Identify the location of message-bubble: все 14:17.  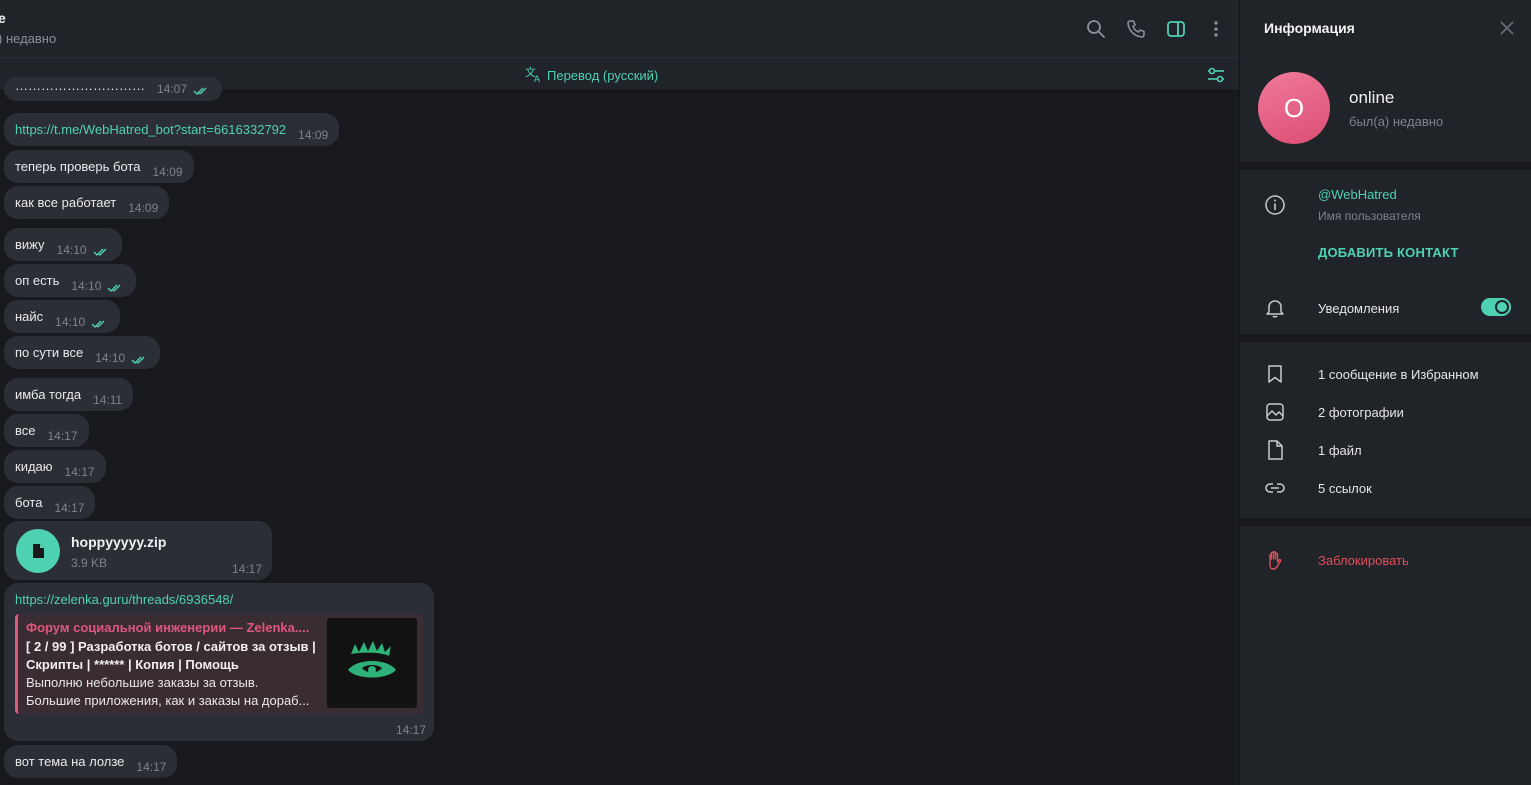
(46, 430).